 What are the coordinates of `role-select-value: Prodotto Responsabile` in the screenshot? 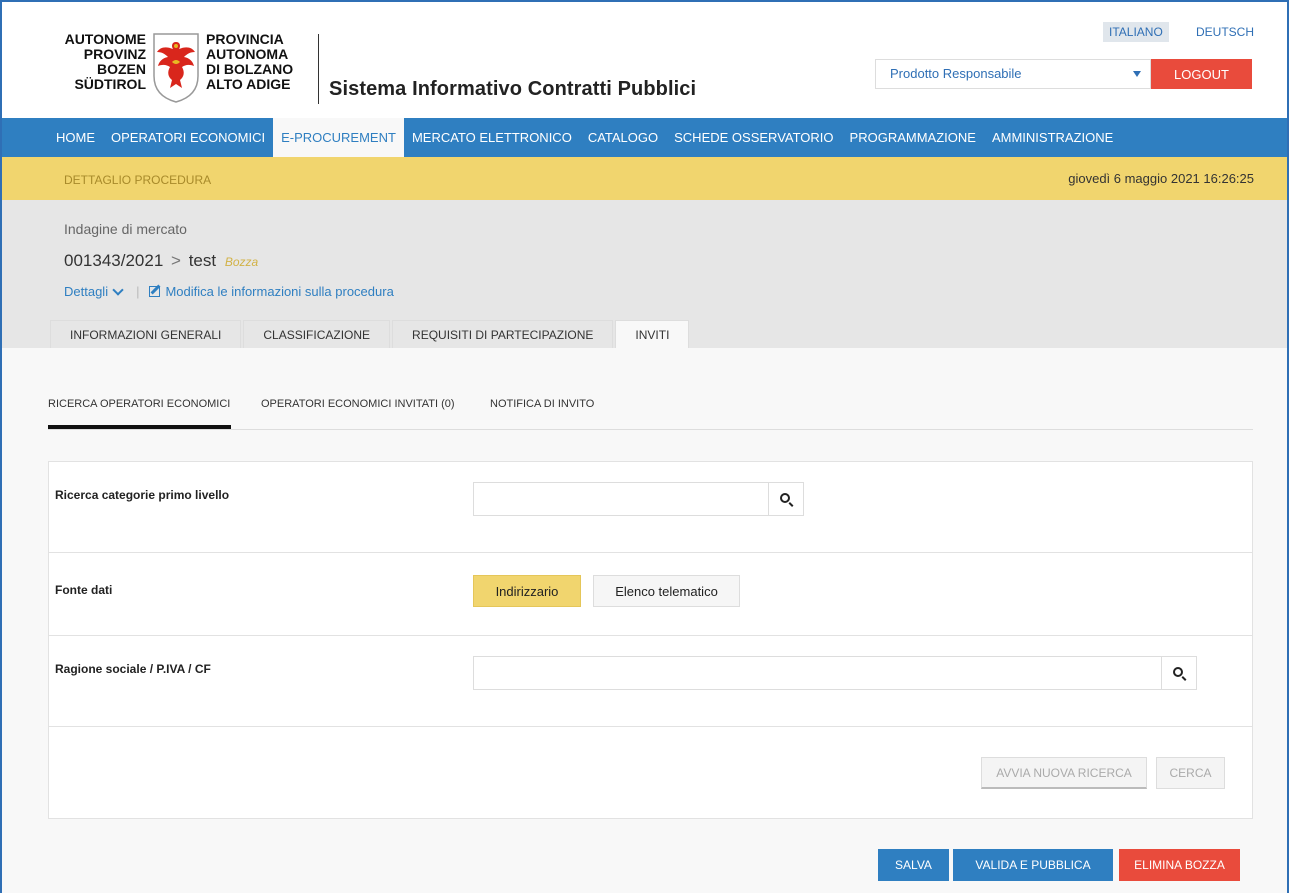 It's located at (956, 73).